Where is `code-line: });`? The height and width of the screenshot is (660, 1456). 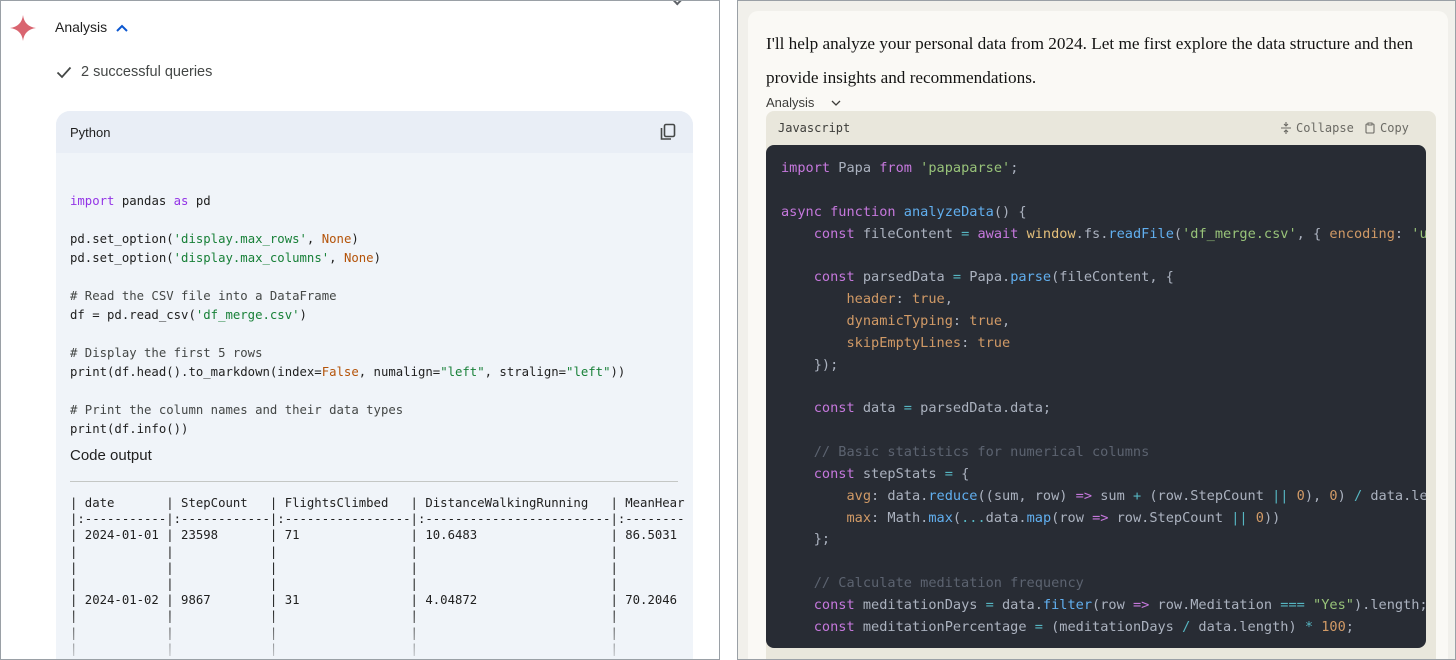
code-line: }); is located at coordinates (810, 364).